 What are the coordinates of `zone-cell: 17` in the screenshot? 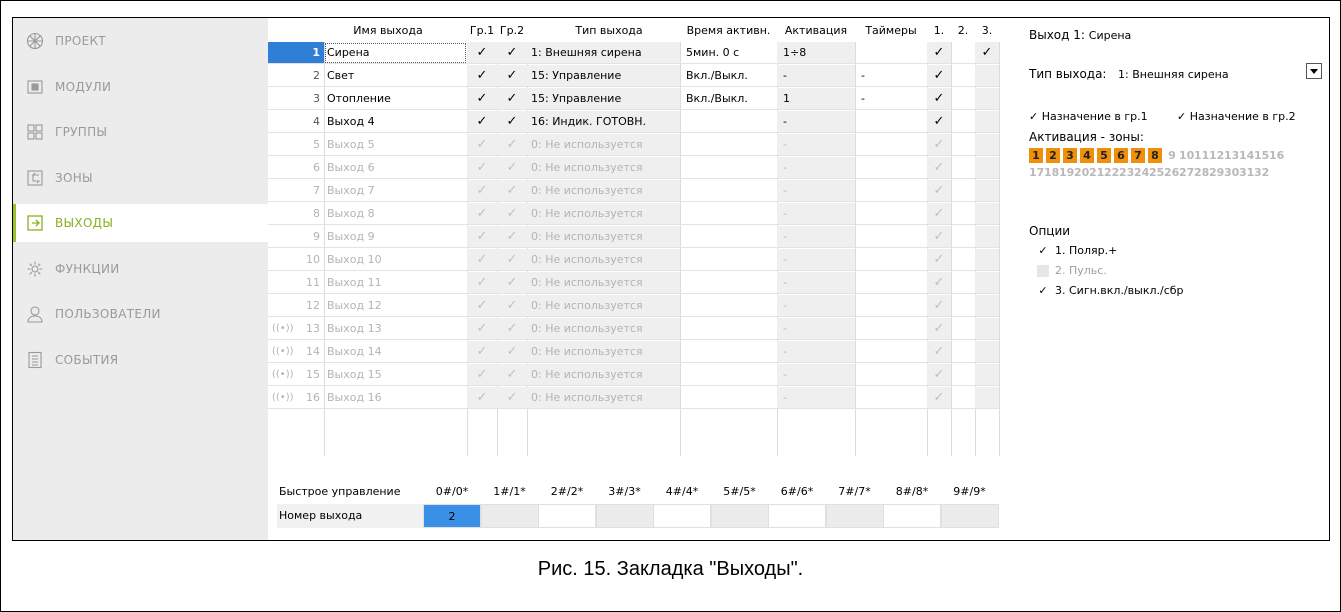 It's located at (1036, 172).